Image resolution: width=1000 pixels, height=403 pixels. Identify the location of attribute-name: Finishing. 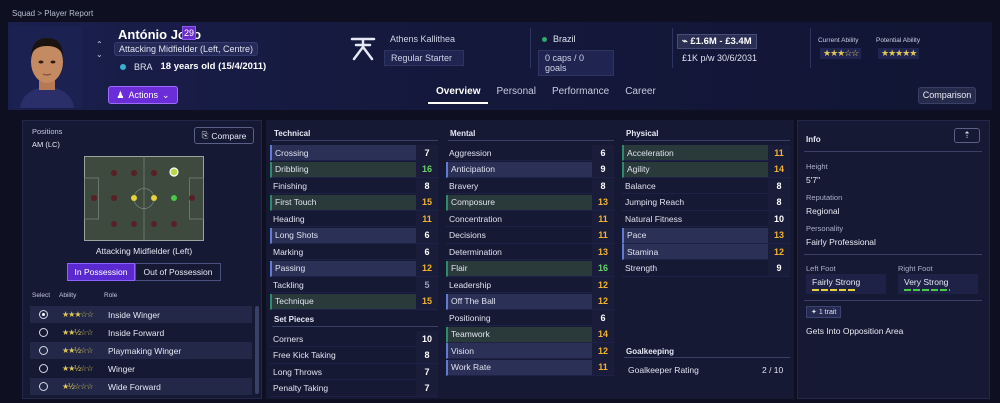
(290, 185).